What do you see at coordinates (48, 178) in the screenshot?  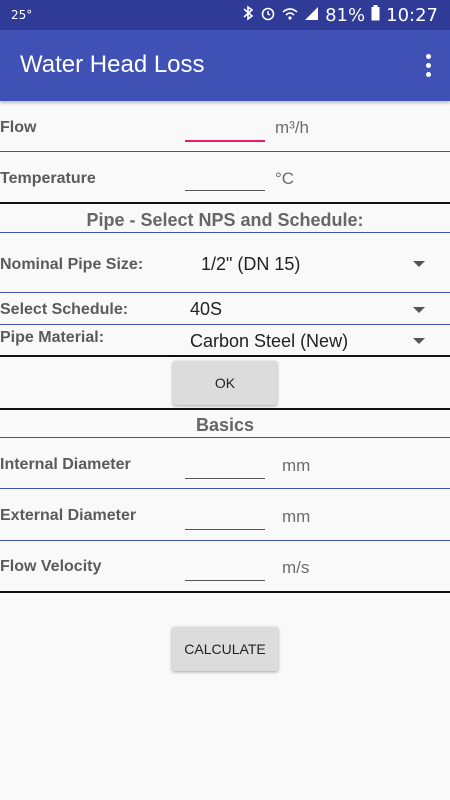 I see `temperature-label: Temperature` at bounding box center [48, 178].